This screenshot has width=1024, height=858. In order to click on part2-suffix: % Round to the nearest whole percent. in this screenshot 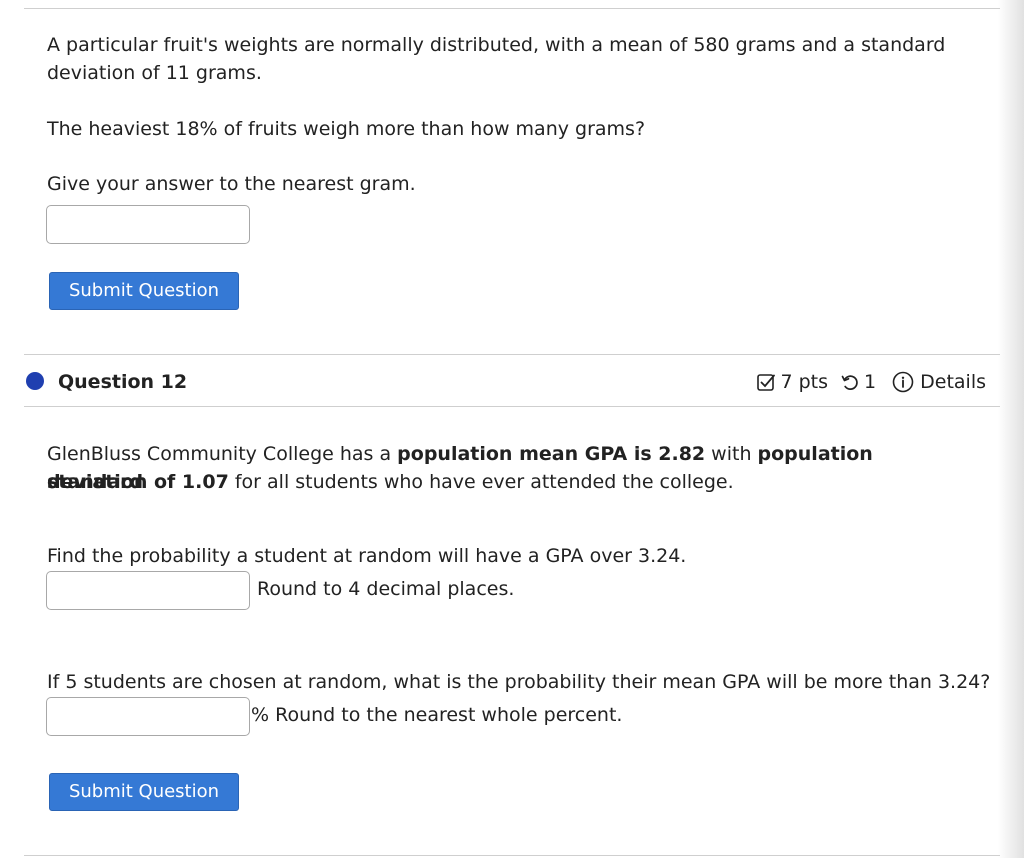, I will do `click(437, 715)`.